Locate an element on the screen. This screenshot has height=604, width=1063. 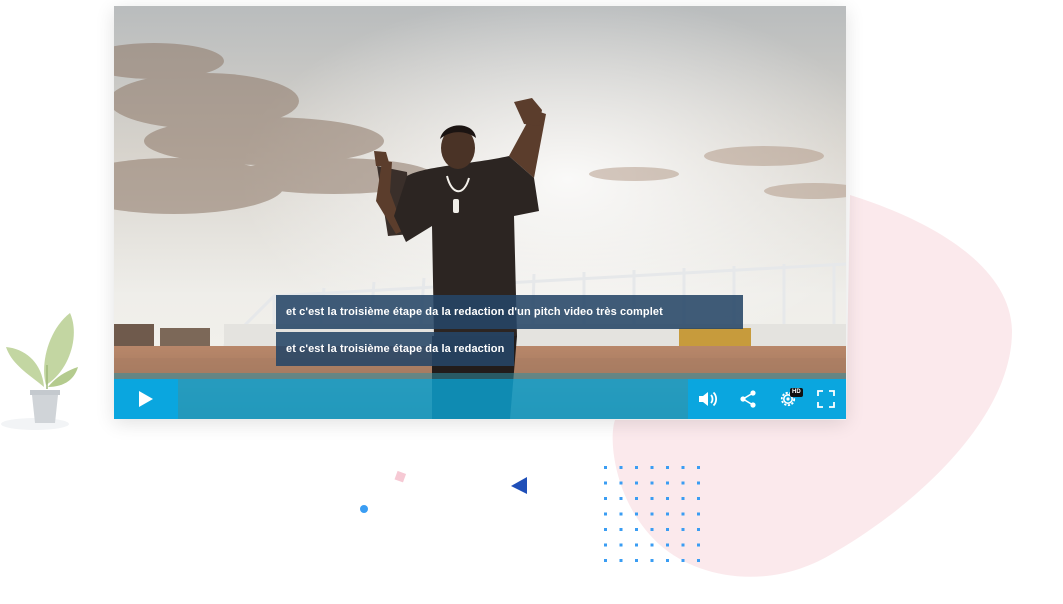
play-button is located at coordinates (146, 399).